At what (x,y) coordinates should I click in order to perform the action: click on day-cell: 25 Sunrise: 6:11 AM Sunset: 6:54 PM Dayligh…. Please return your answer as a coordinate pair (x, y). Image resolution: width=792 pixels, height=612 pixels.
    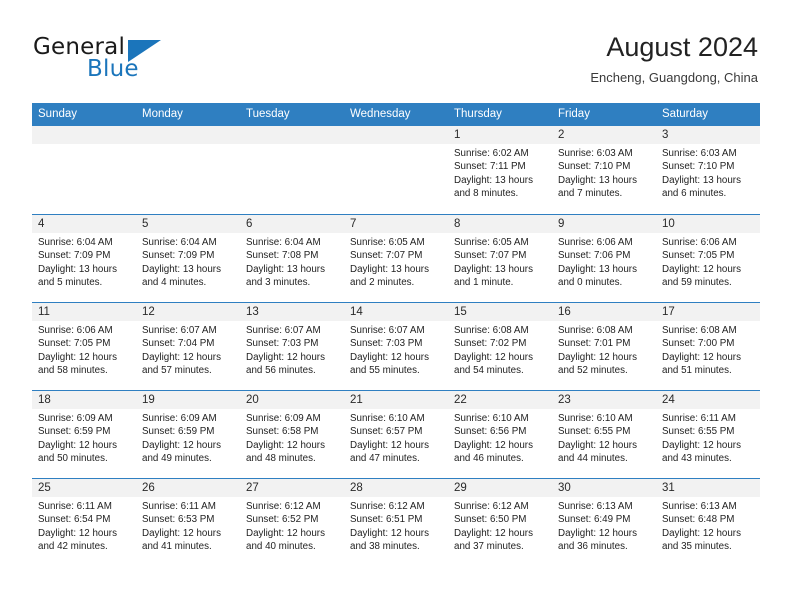
    Looking at the image, I should click on (84, 522).